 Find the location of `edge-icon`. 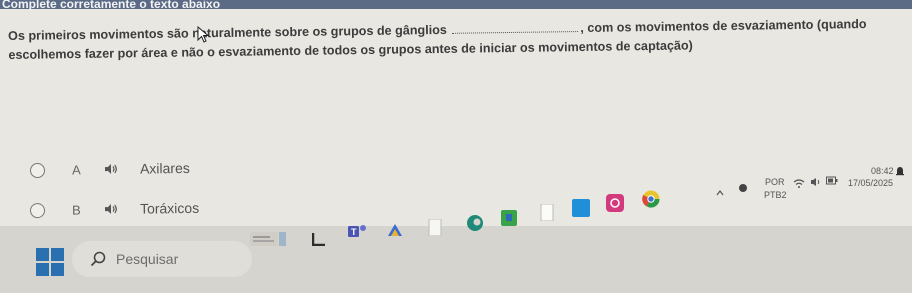

edge-icon is located at coordinates (475, 223).